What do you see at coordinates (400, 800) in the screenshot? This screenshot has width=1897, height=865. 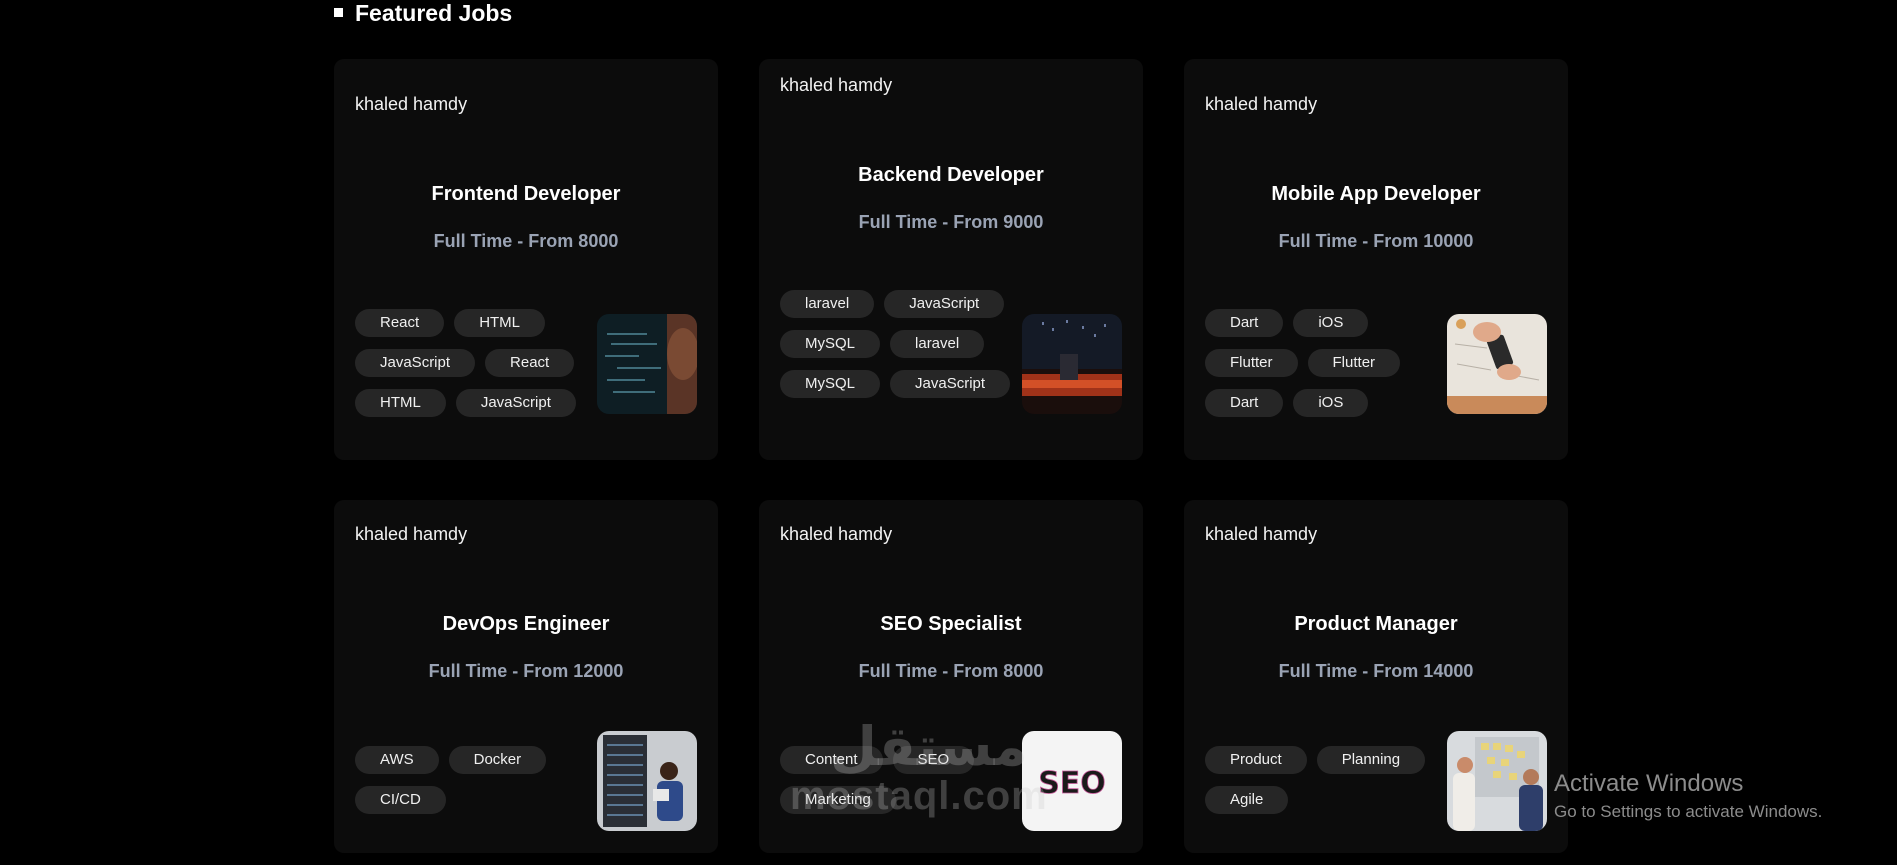 I see `tag: CI/CD` at bounding box center [400, 800].